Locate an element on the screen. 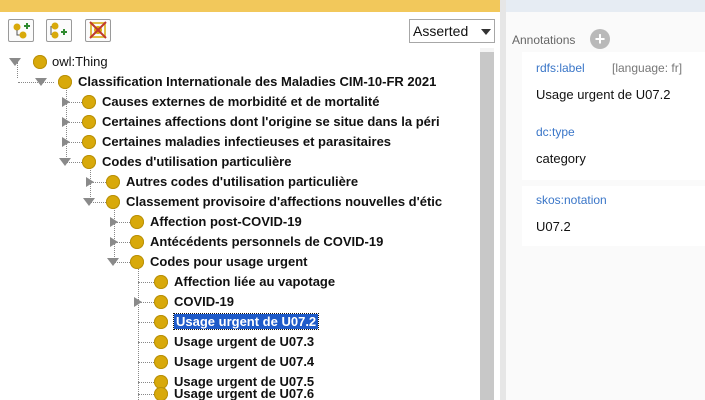 The height and width of the screenshot is (400, 705). tree-row: Affection post-COVID-19 is located at coordinates (240, 222).